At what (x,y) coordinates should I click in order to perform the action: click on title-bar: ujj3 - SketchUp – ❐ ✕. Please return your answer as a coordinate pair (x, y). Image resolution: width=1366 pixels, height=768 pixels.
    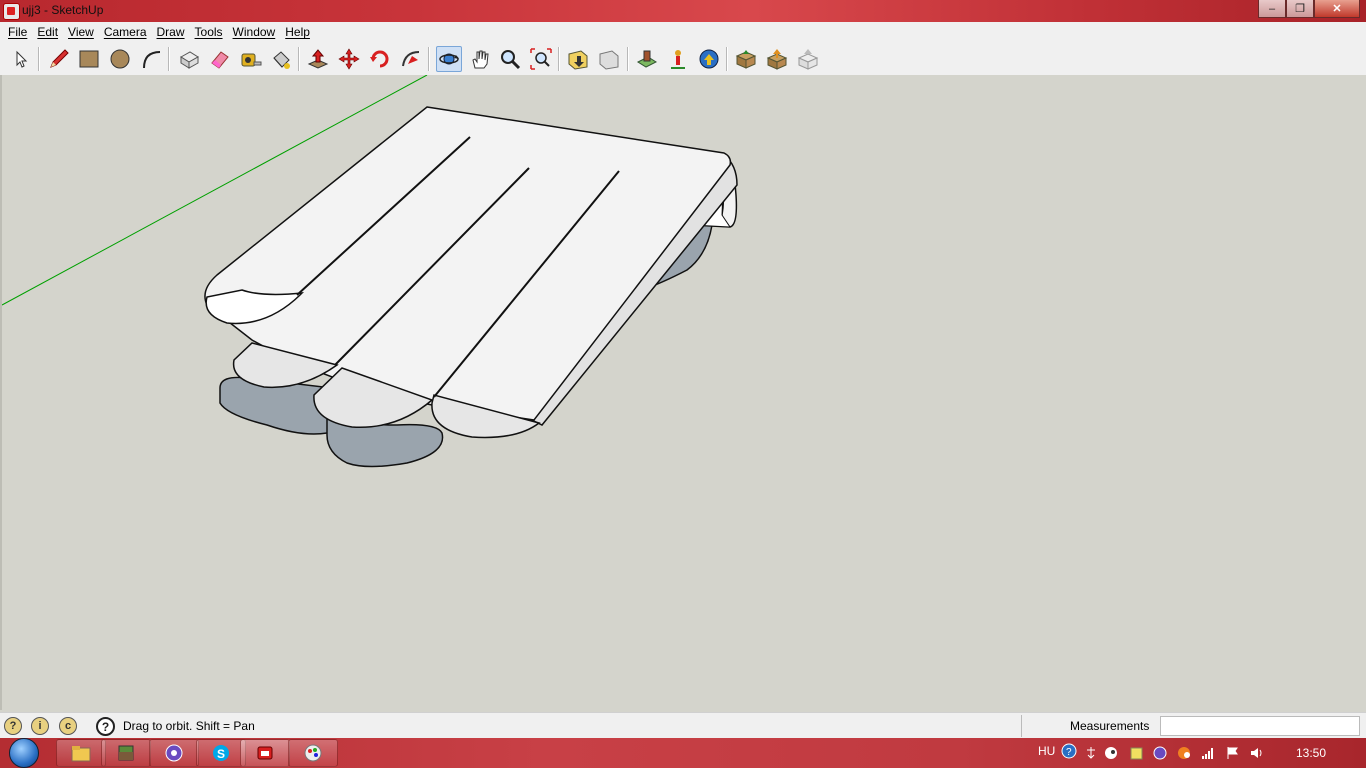
    Looking at the image, I should click on (683, 11).